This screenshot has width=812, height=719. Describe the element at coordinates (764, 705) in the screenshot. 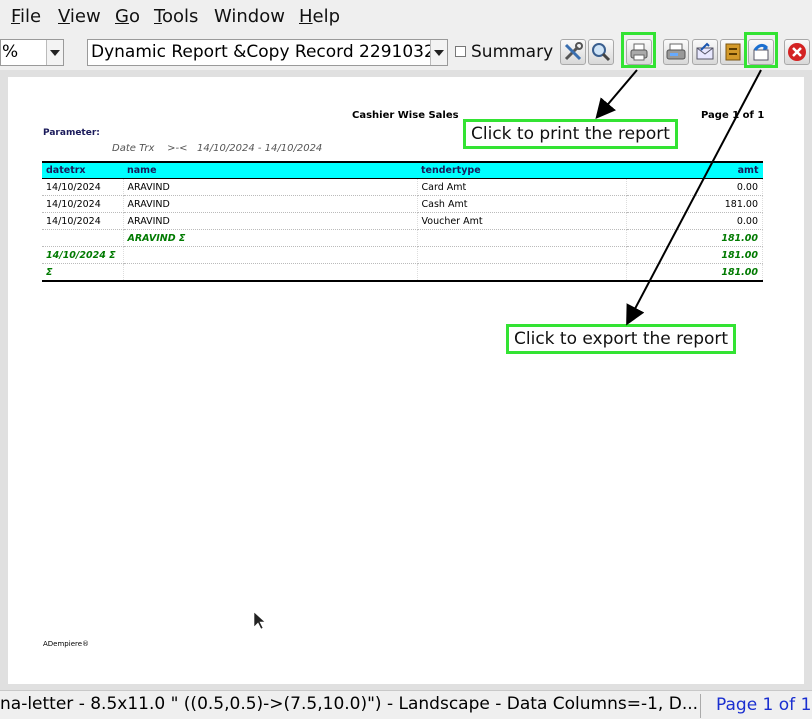

I see `status-page: Page 1 of 1` at that location.